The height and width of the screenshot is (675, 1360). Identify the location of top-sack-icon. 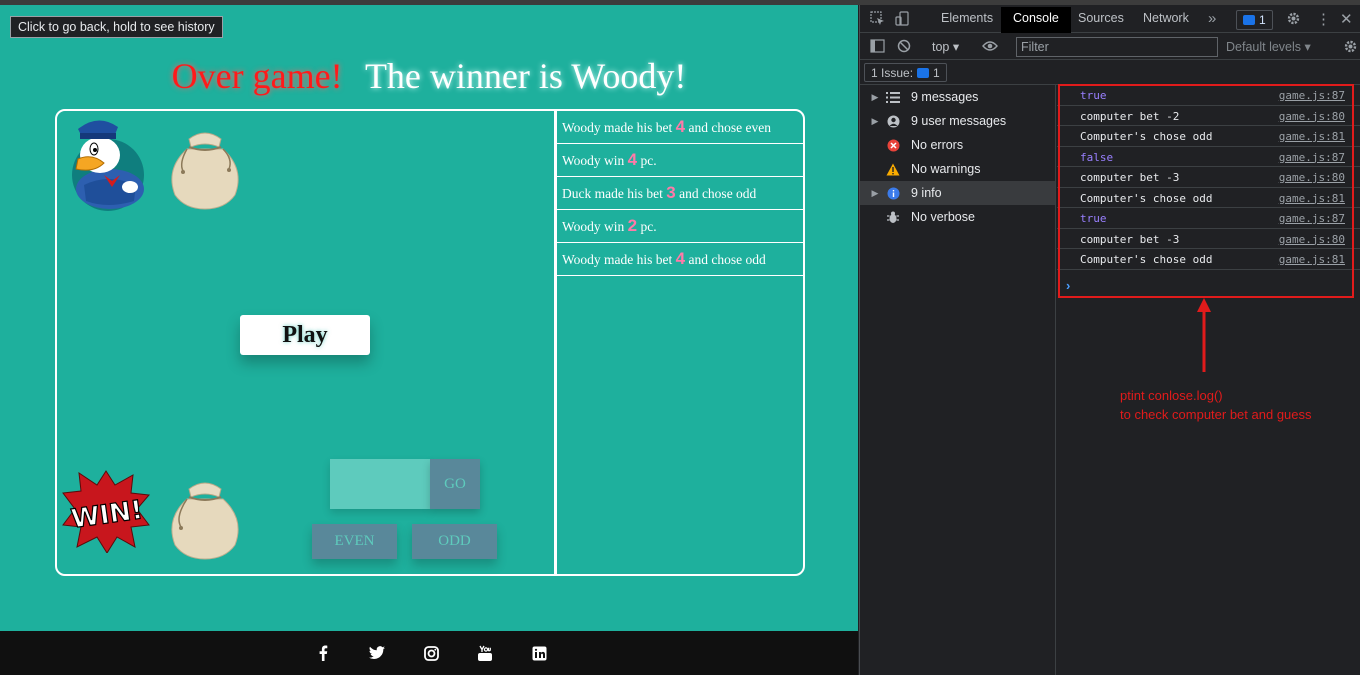
(205, 171).